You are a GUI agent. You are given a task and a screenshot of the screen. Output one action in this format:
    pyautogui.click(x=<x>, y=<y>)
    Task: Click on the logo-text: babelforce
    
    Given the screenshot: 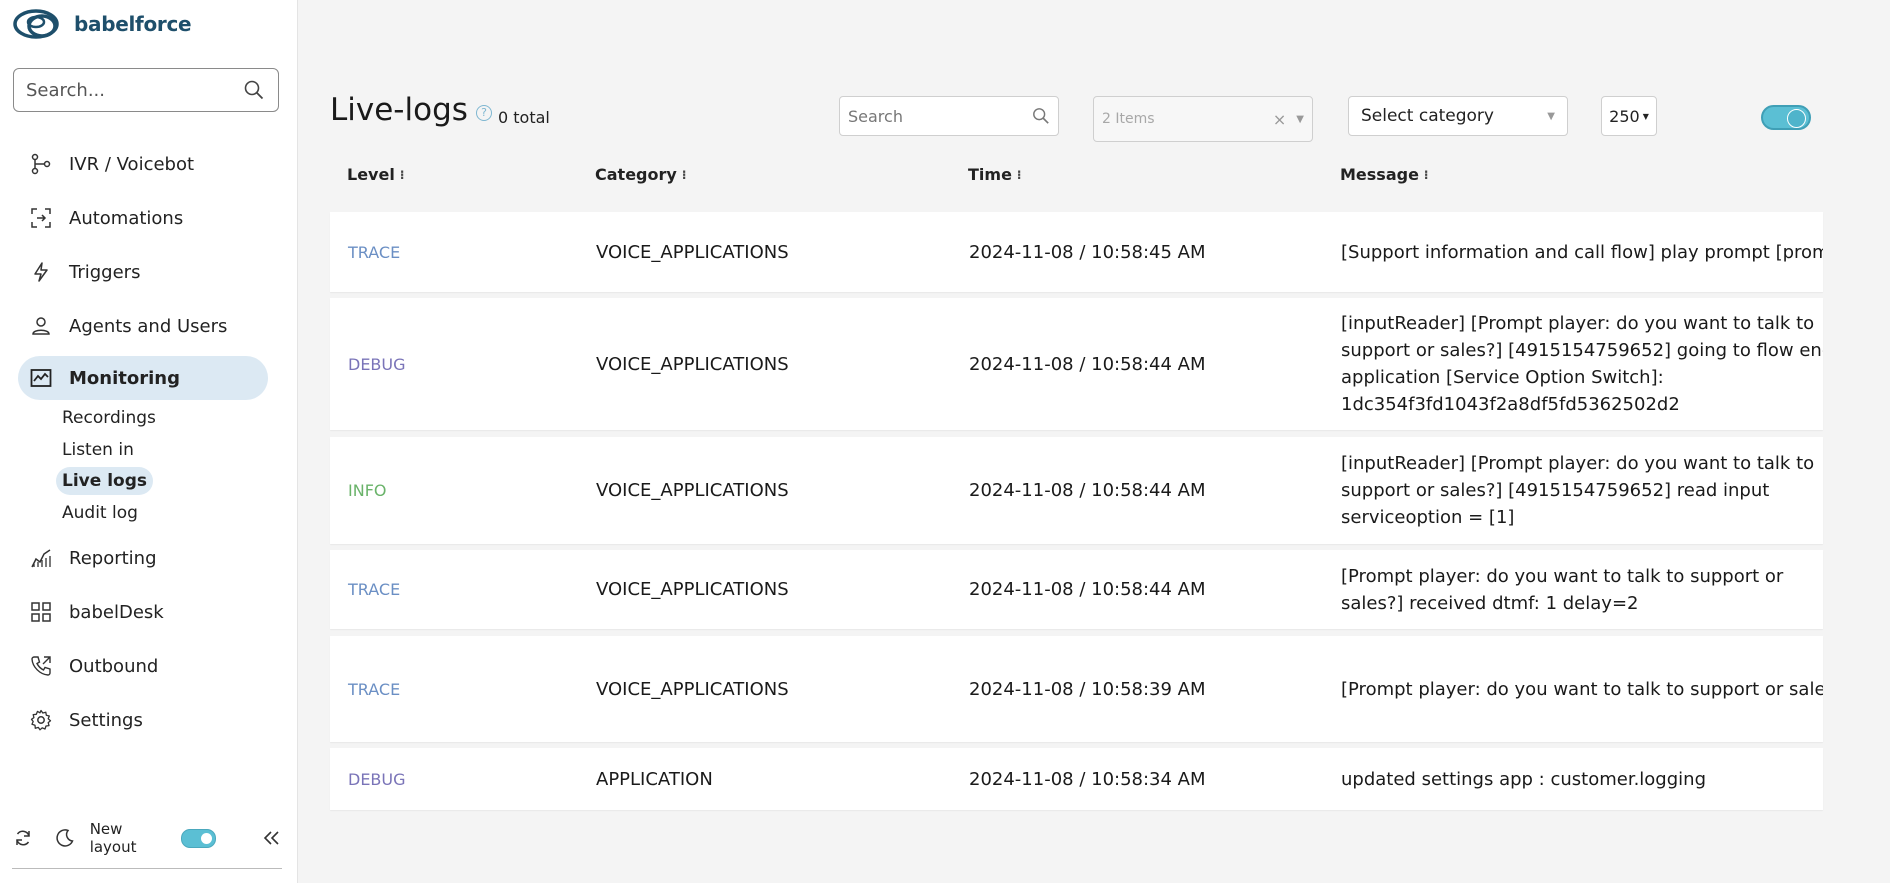 What is the action you would take?
    pyautogui.click(x=133, y=24)
    